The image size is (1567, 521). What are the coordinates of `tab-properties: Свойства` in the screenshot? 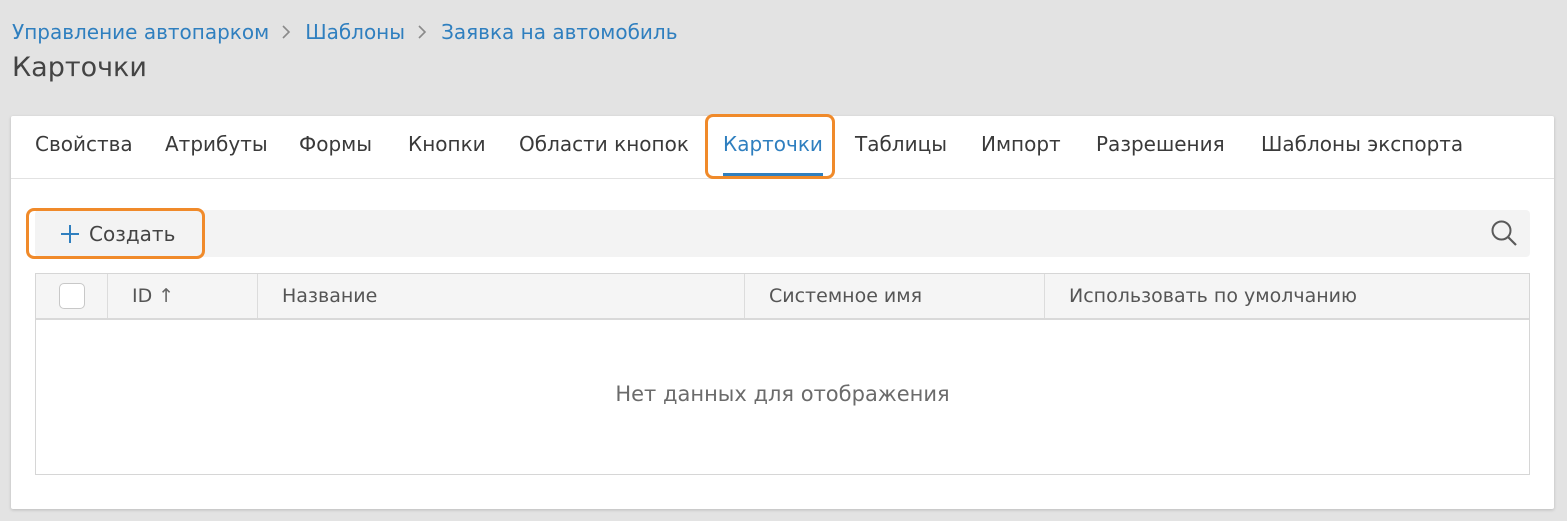 It's located at (84, 144).